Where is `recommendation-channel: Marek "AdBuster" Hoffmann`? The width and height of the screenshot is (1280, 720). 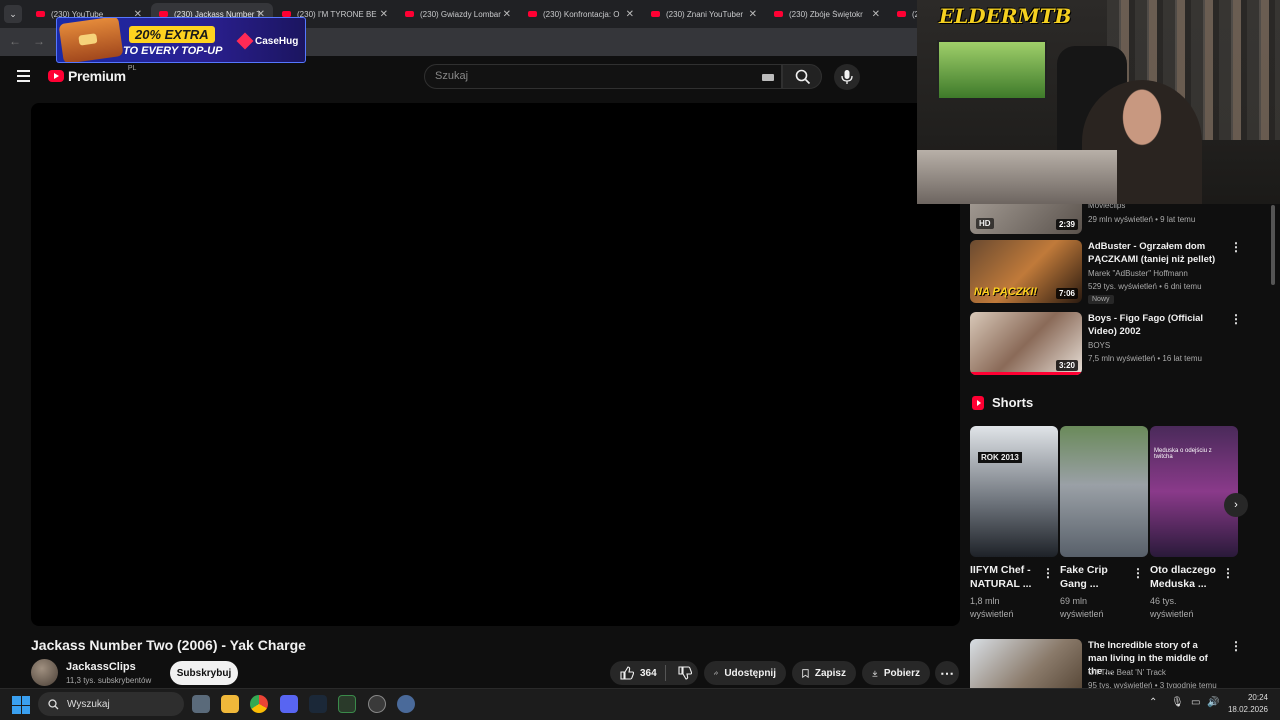
recommendation-channel: Marek "AdBuster" Hoffmann is located at coordinates (1138, 273).